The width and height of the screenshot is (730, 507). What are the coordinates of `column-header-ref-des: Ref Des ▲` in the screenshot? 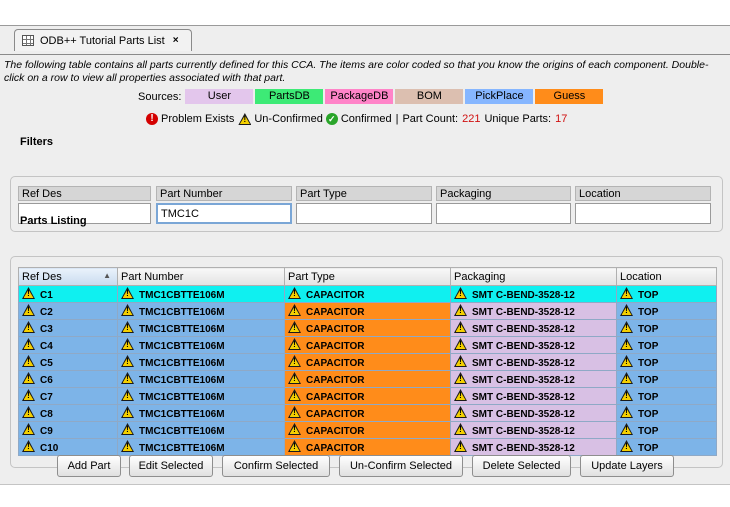 It's located at (68, 276).